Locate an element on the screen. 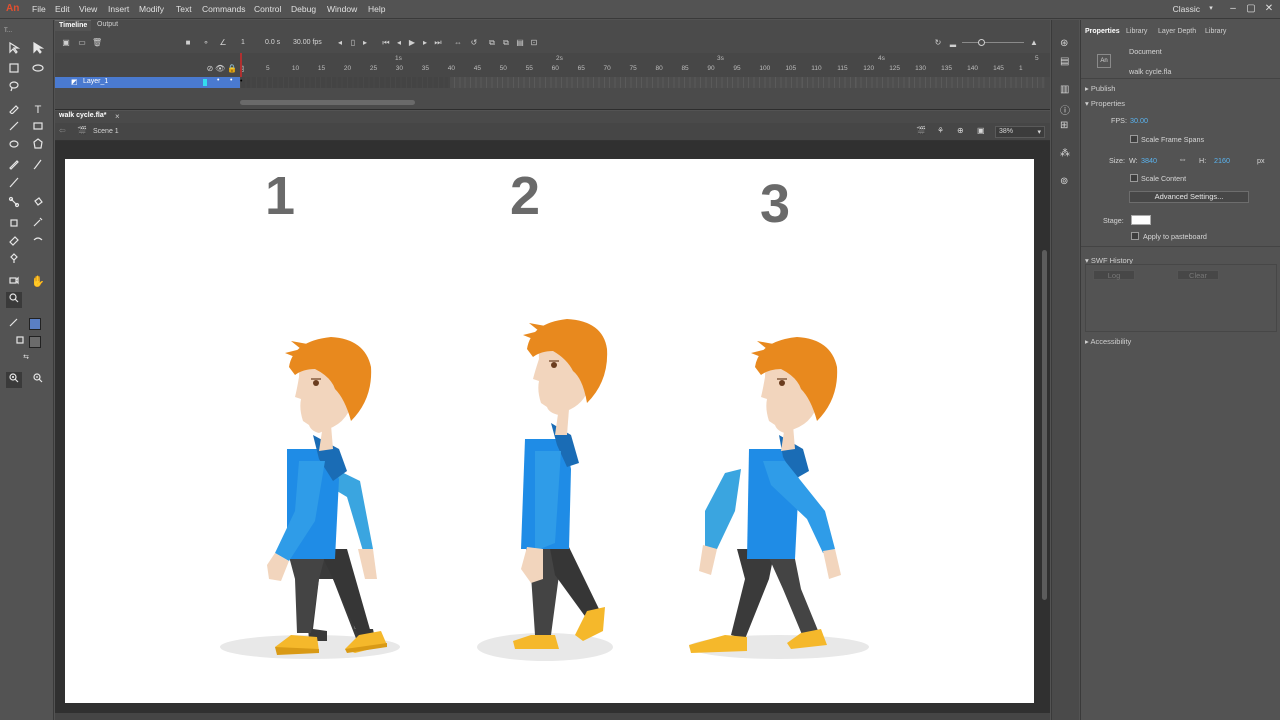 The width and height of the screenshot is (1280, 720). polystar-tool-icon is located at coordinates (38, 146).